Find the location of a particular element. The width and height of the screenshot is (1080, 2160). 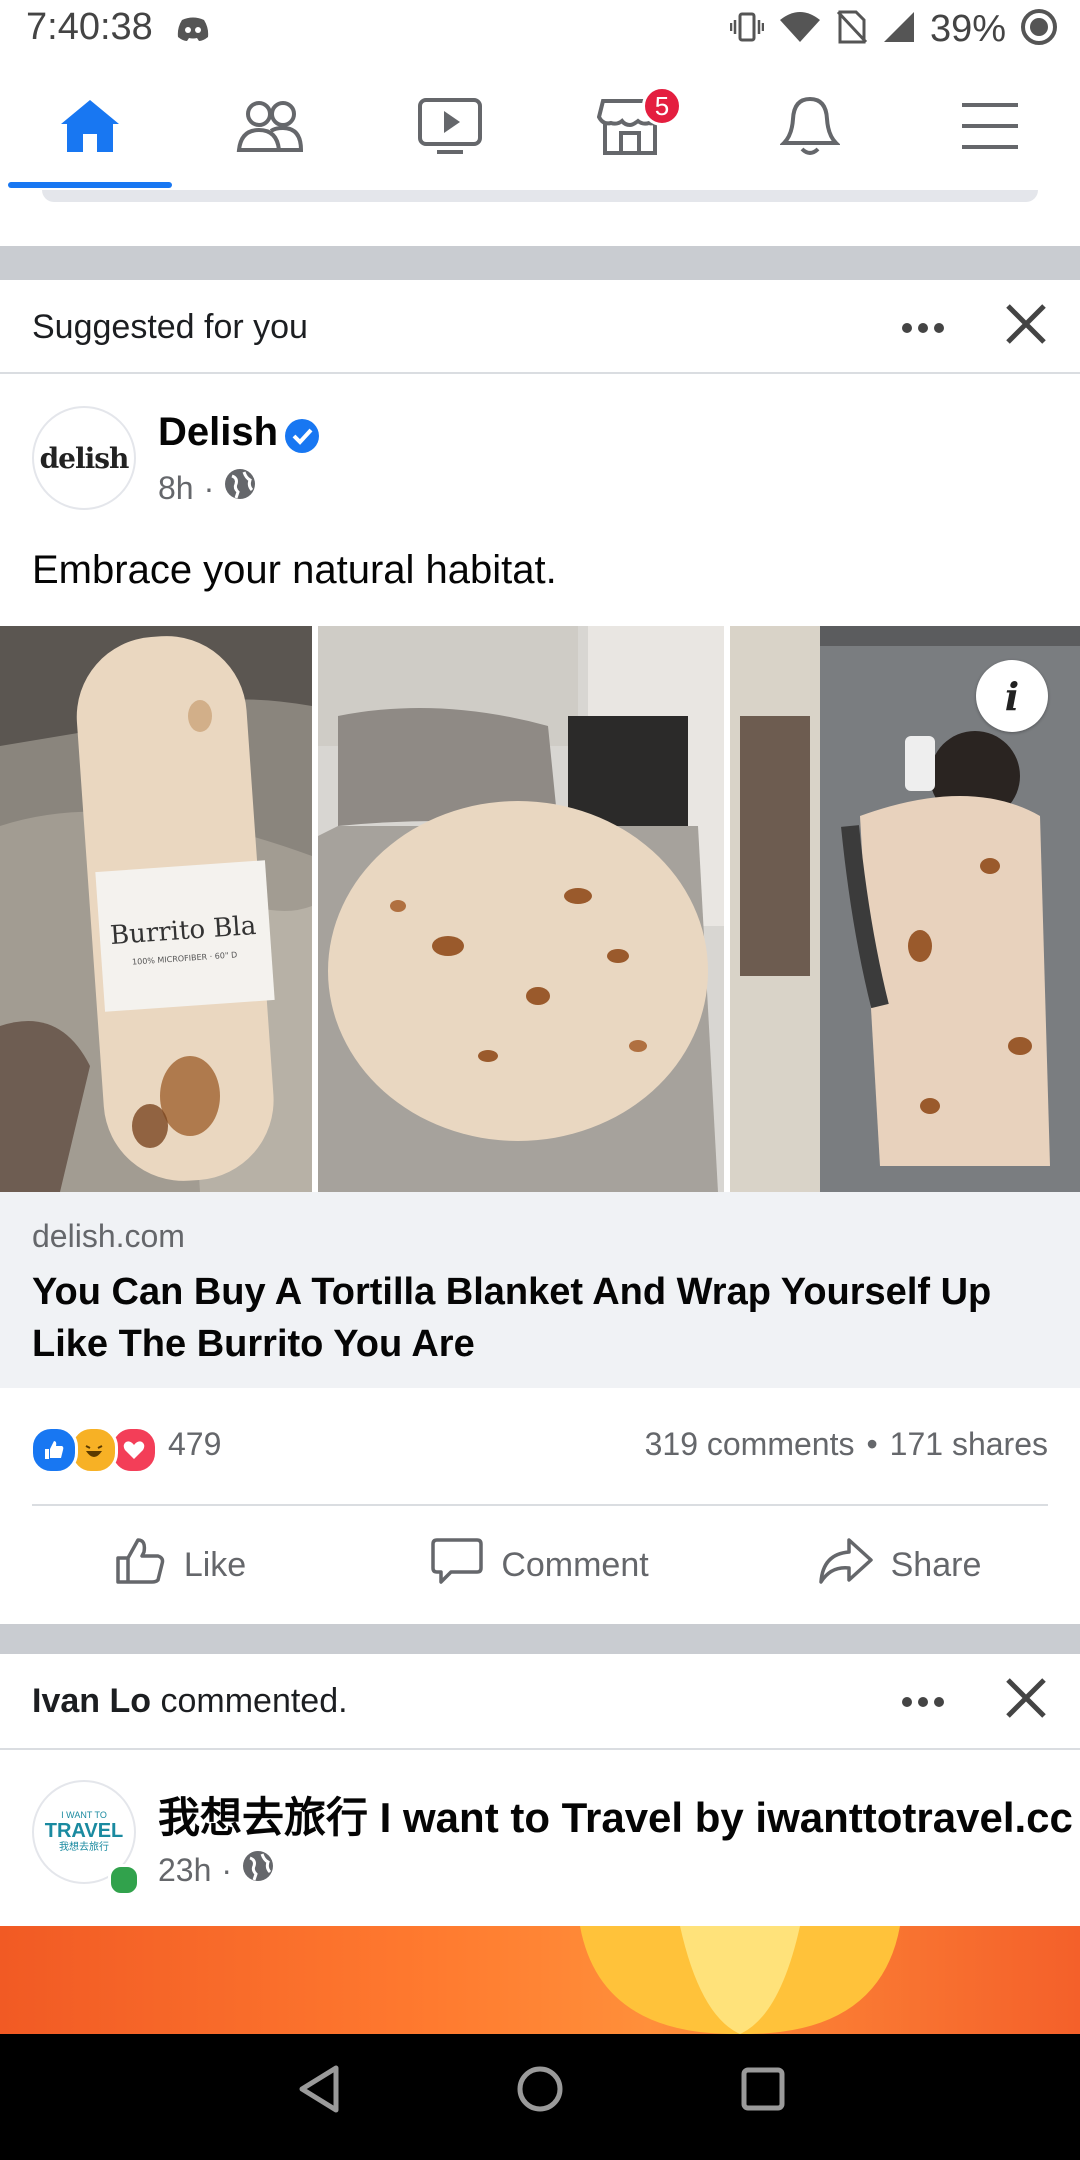

share-button: Share is located at coordinates (900, 1565).